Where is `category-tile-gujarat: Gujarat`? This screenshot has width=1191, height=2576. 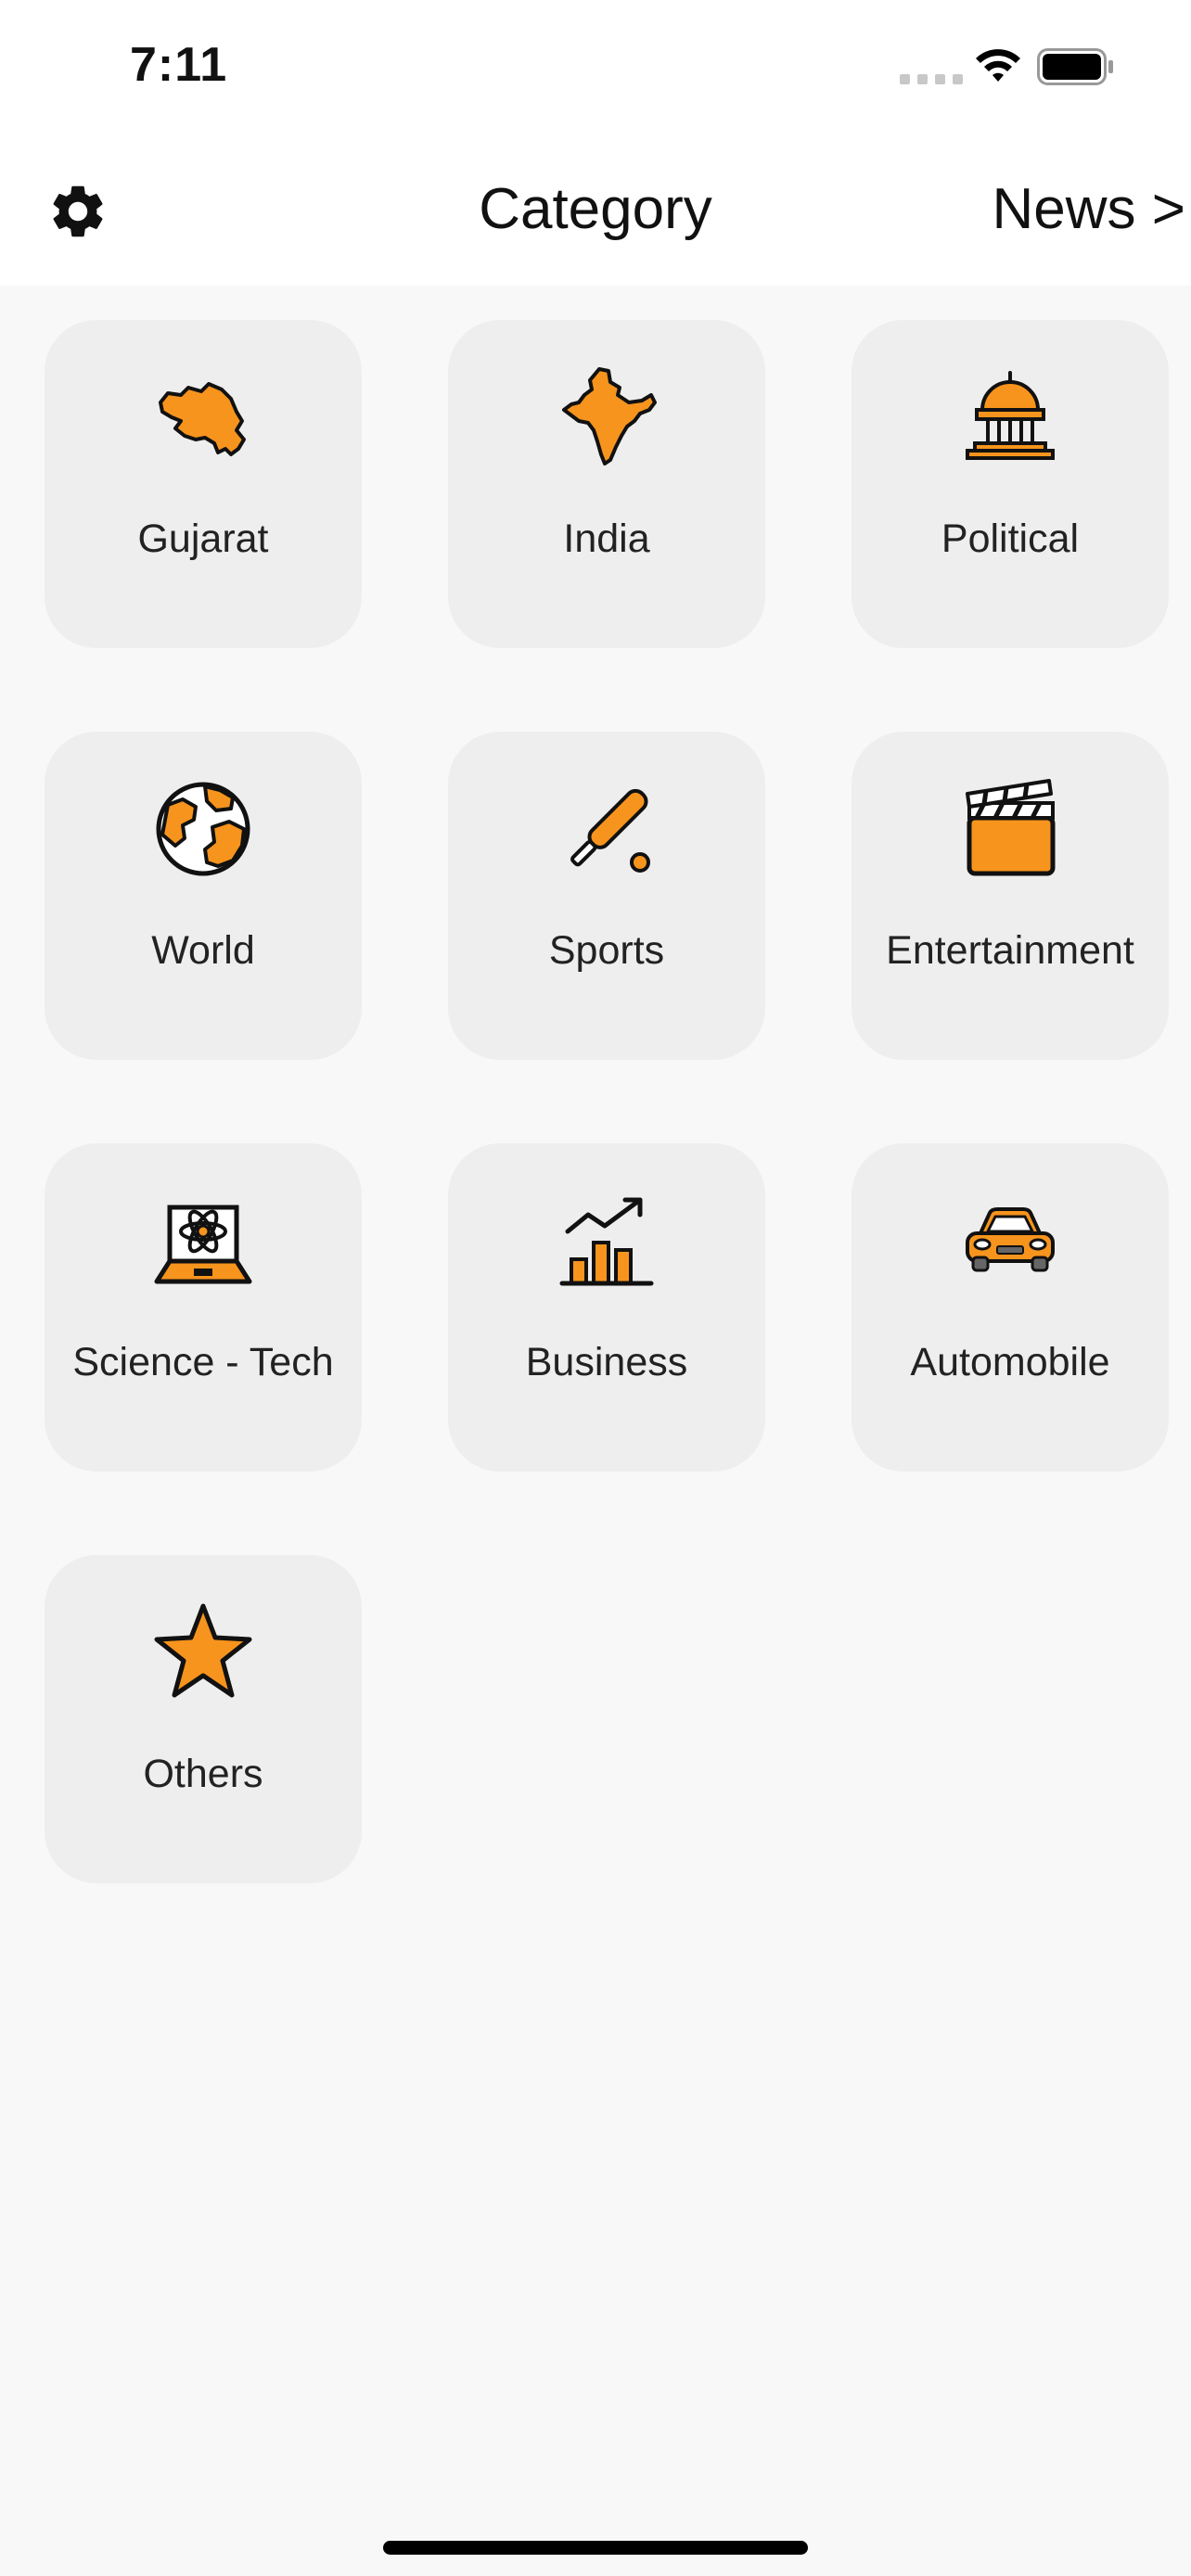 category-tile-gujarat: Gujarat is located at coordinates (203, 484).